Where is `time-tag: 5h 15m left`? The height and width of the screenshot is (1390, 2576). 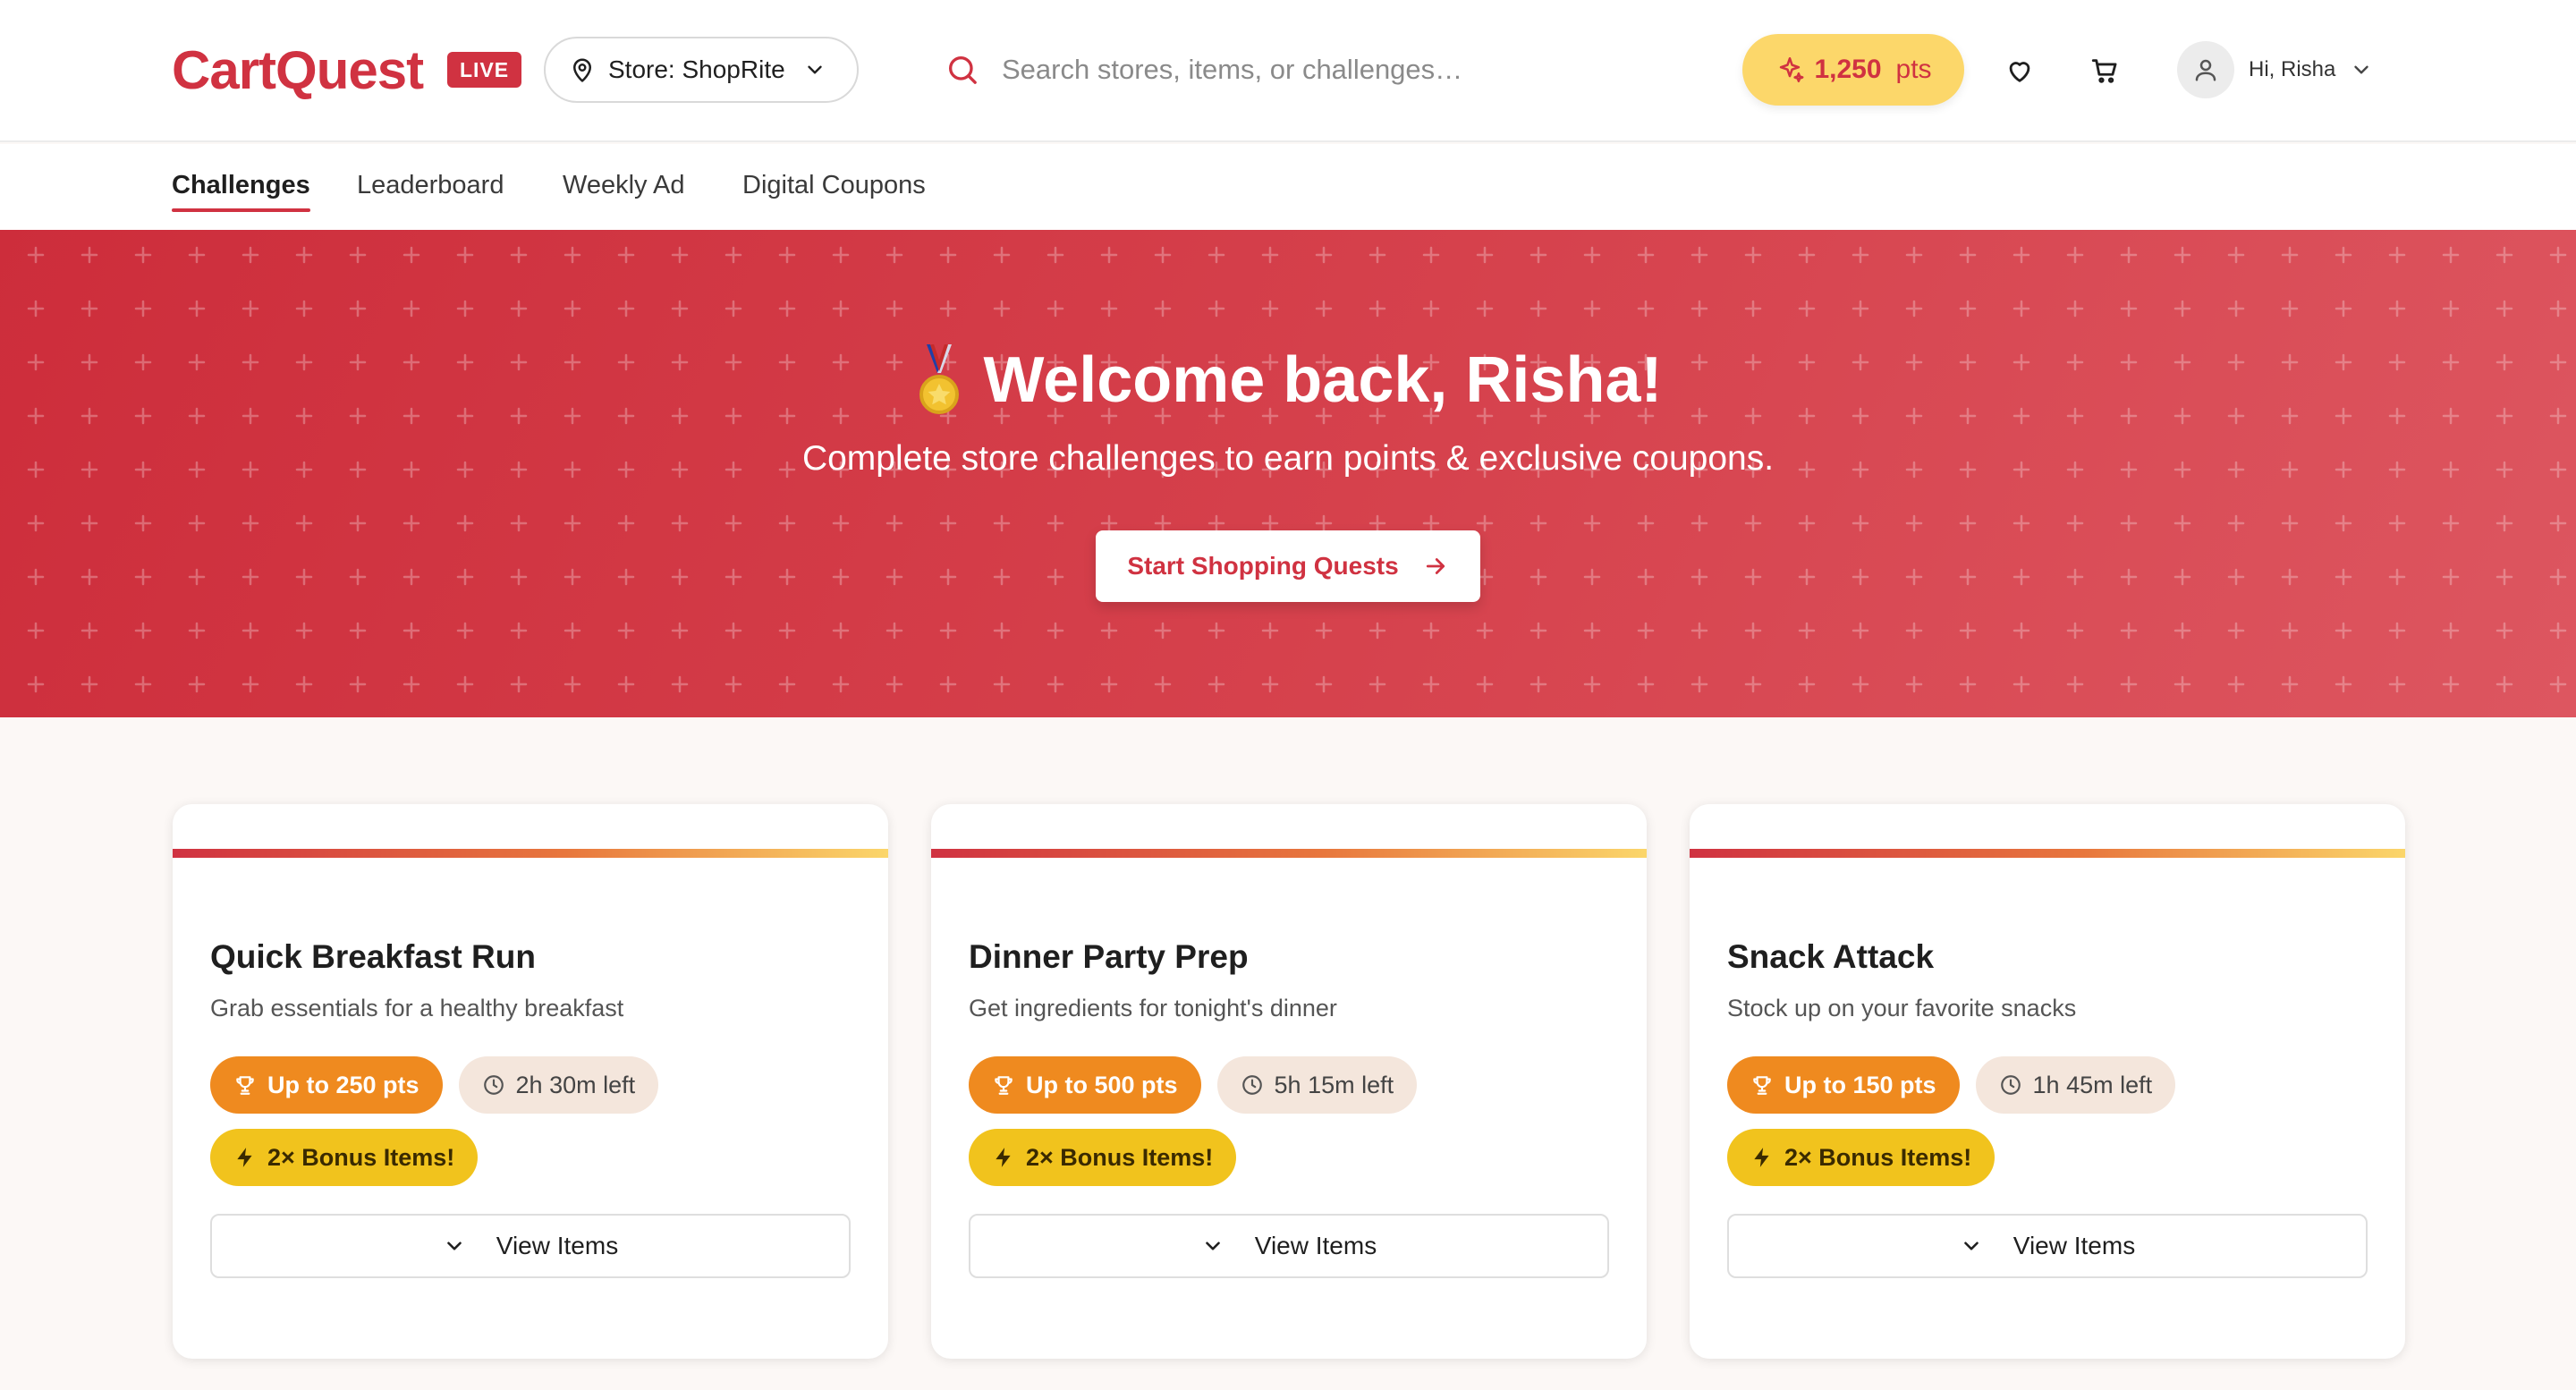 time-tag: 5h 15m left is located at coordinates (1317, 1085).